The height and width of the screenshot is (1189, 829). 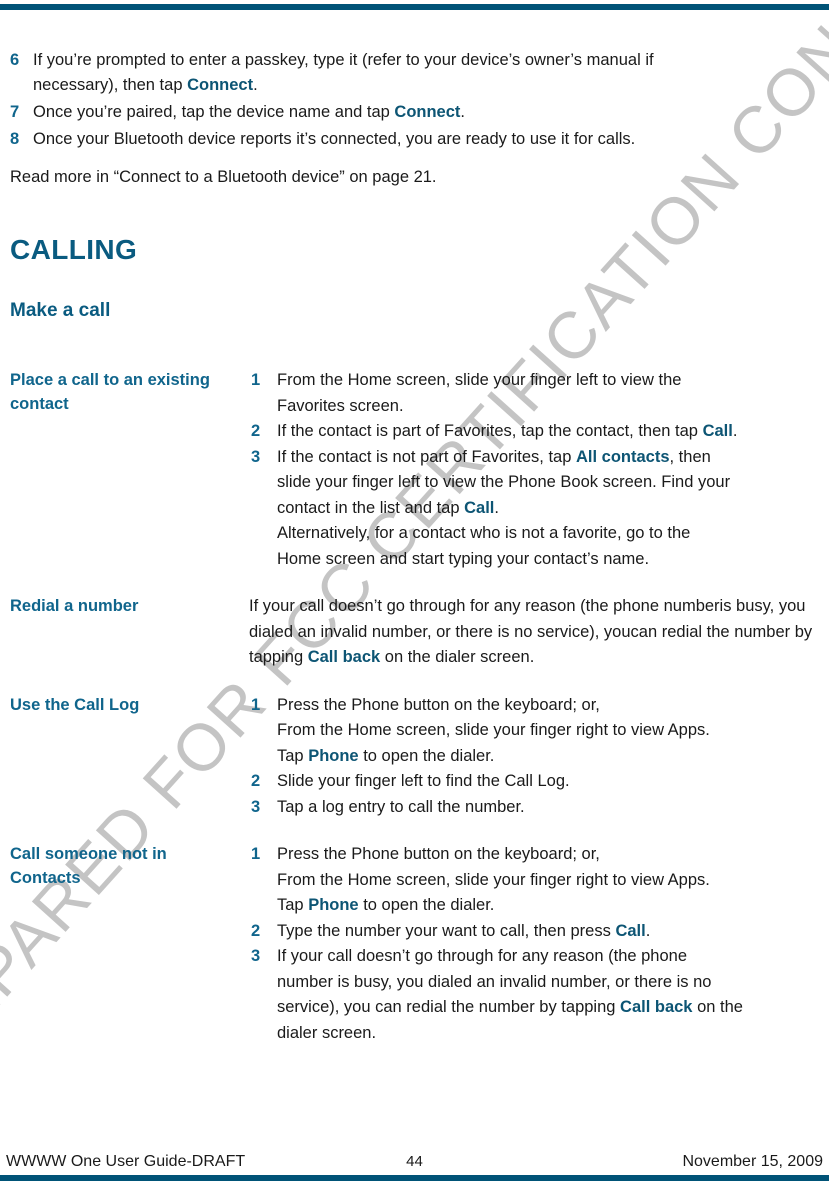 I want to click on page-top-rule, so click(x=414, y=7).